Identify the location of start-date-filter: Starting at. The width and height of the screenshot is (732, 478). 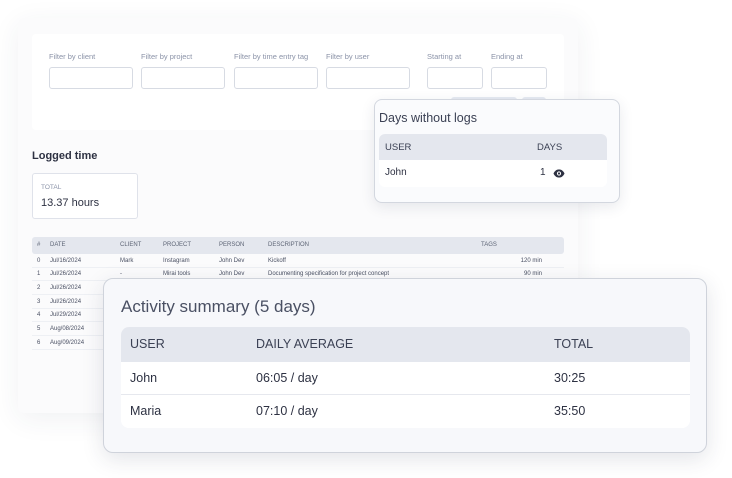
(455, 70).